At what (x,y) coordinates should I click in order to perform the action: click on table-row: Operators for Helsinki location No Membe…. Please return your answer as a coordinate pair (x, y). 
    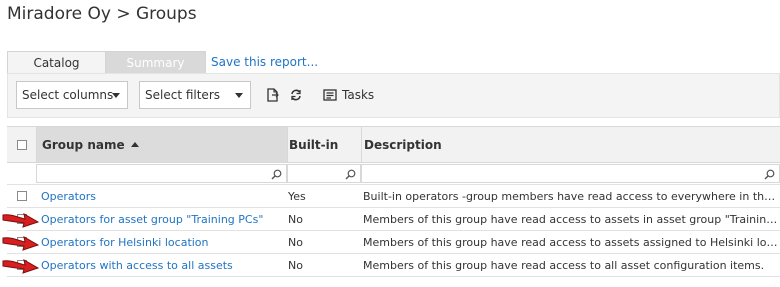
    Looking at the image, I should click on (391, 242).